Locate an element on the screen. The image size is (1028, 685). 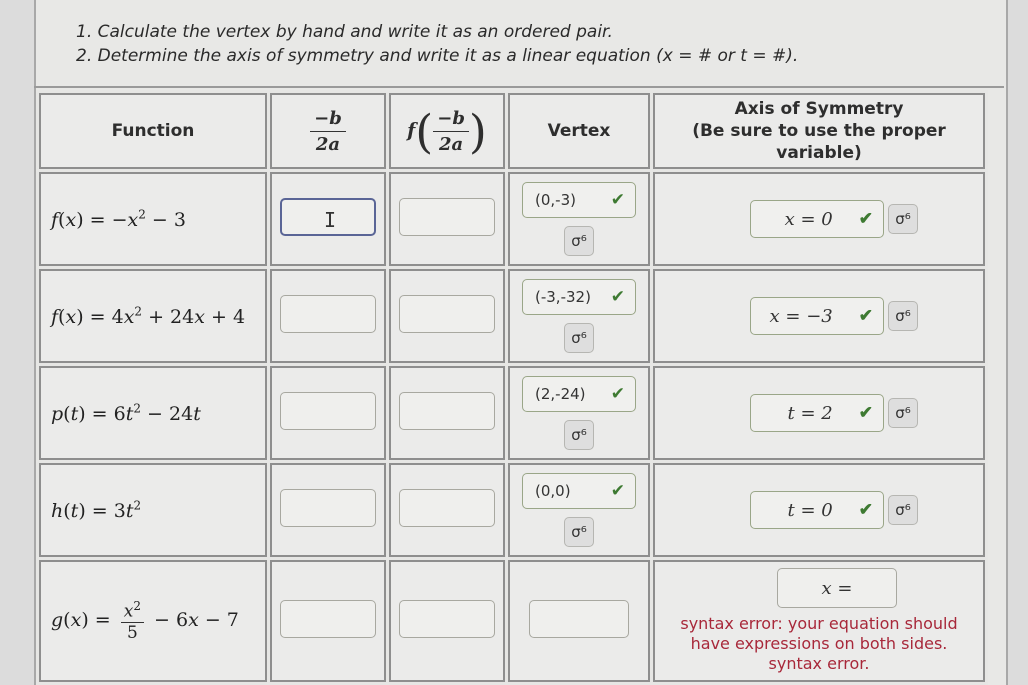
header-axis-line-1: Axis of Symmetry is located at coordinates (819, 109).